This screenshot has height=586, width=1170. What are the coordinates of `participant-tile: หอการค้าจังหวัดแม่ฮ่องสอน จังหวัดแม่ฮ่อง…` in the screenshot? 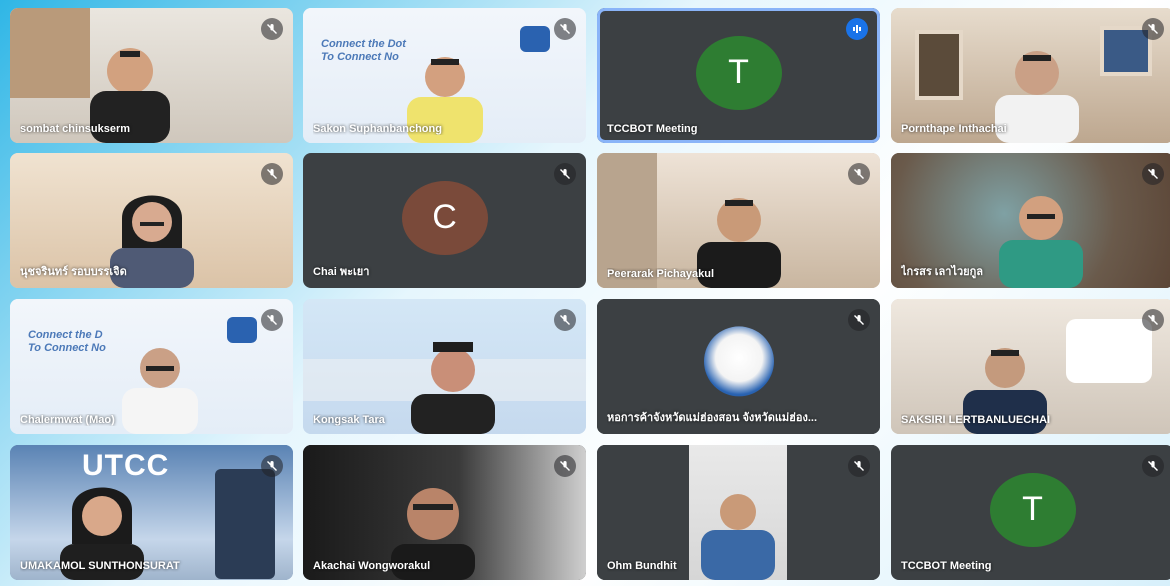 It's located at (738, 366).